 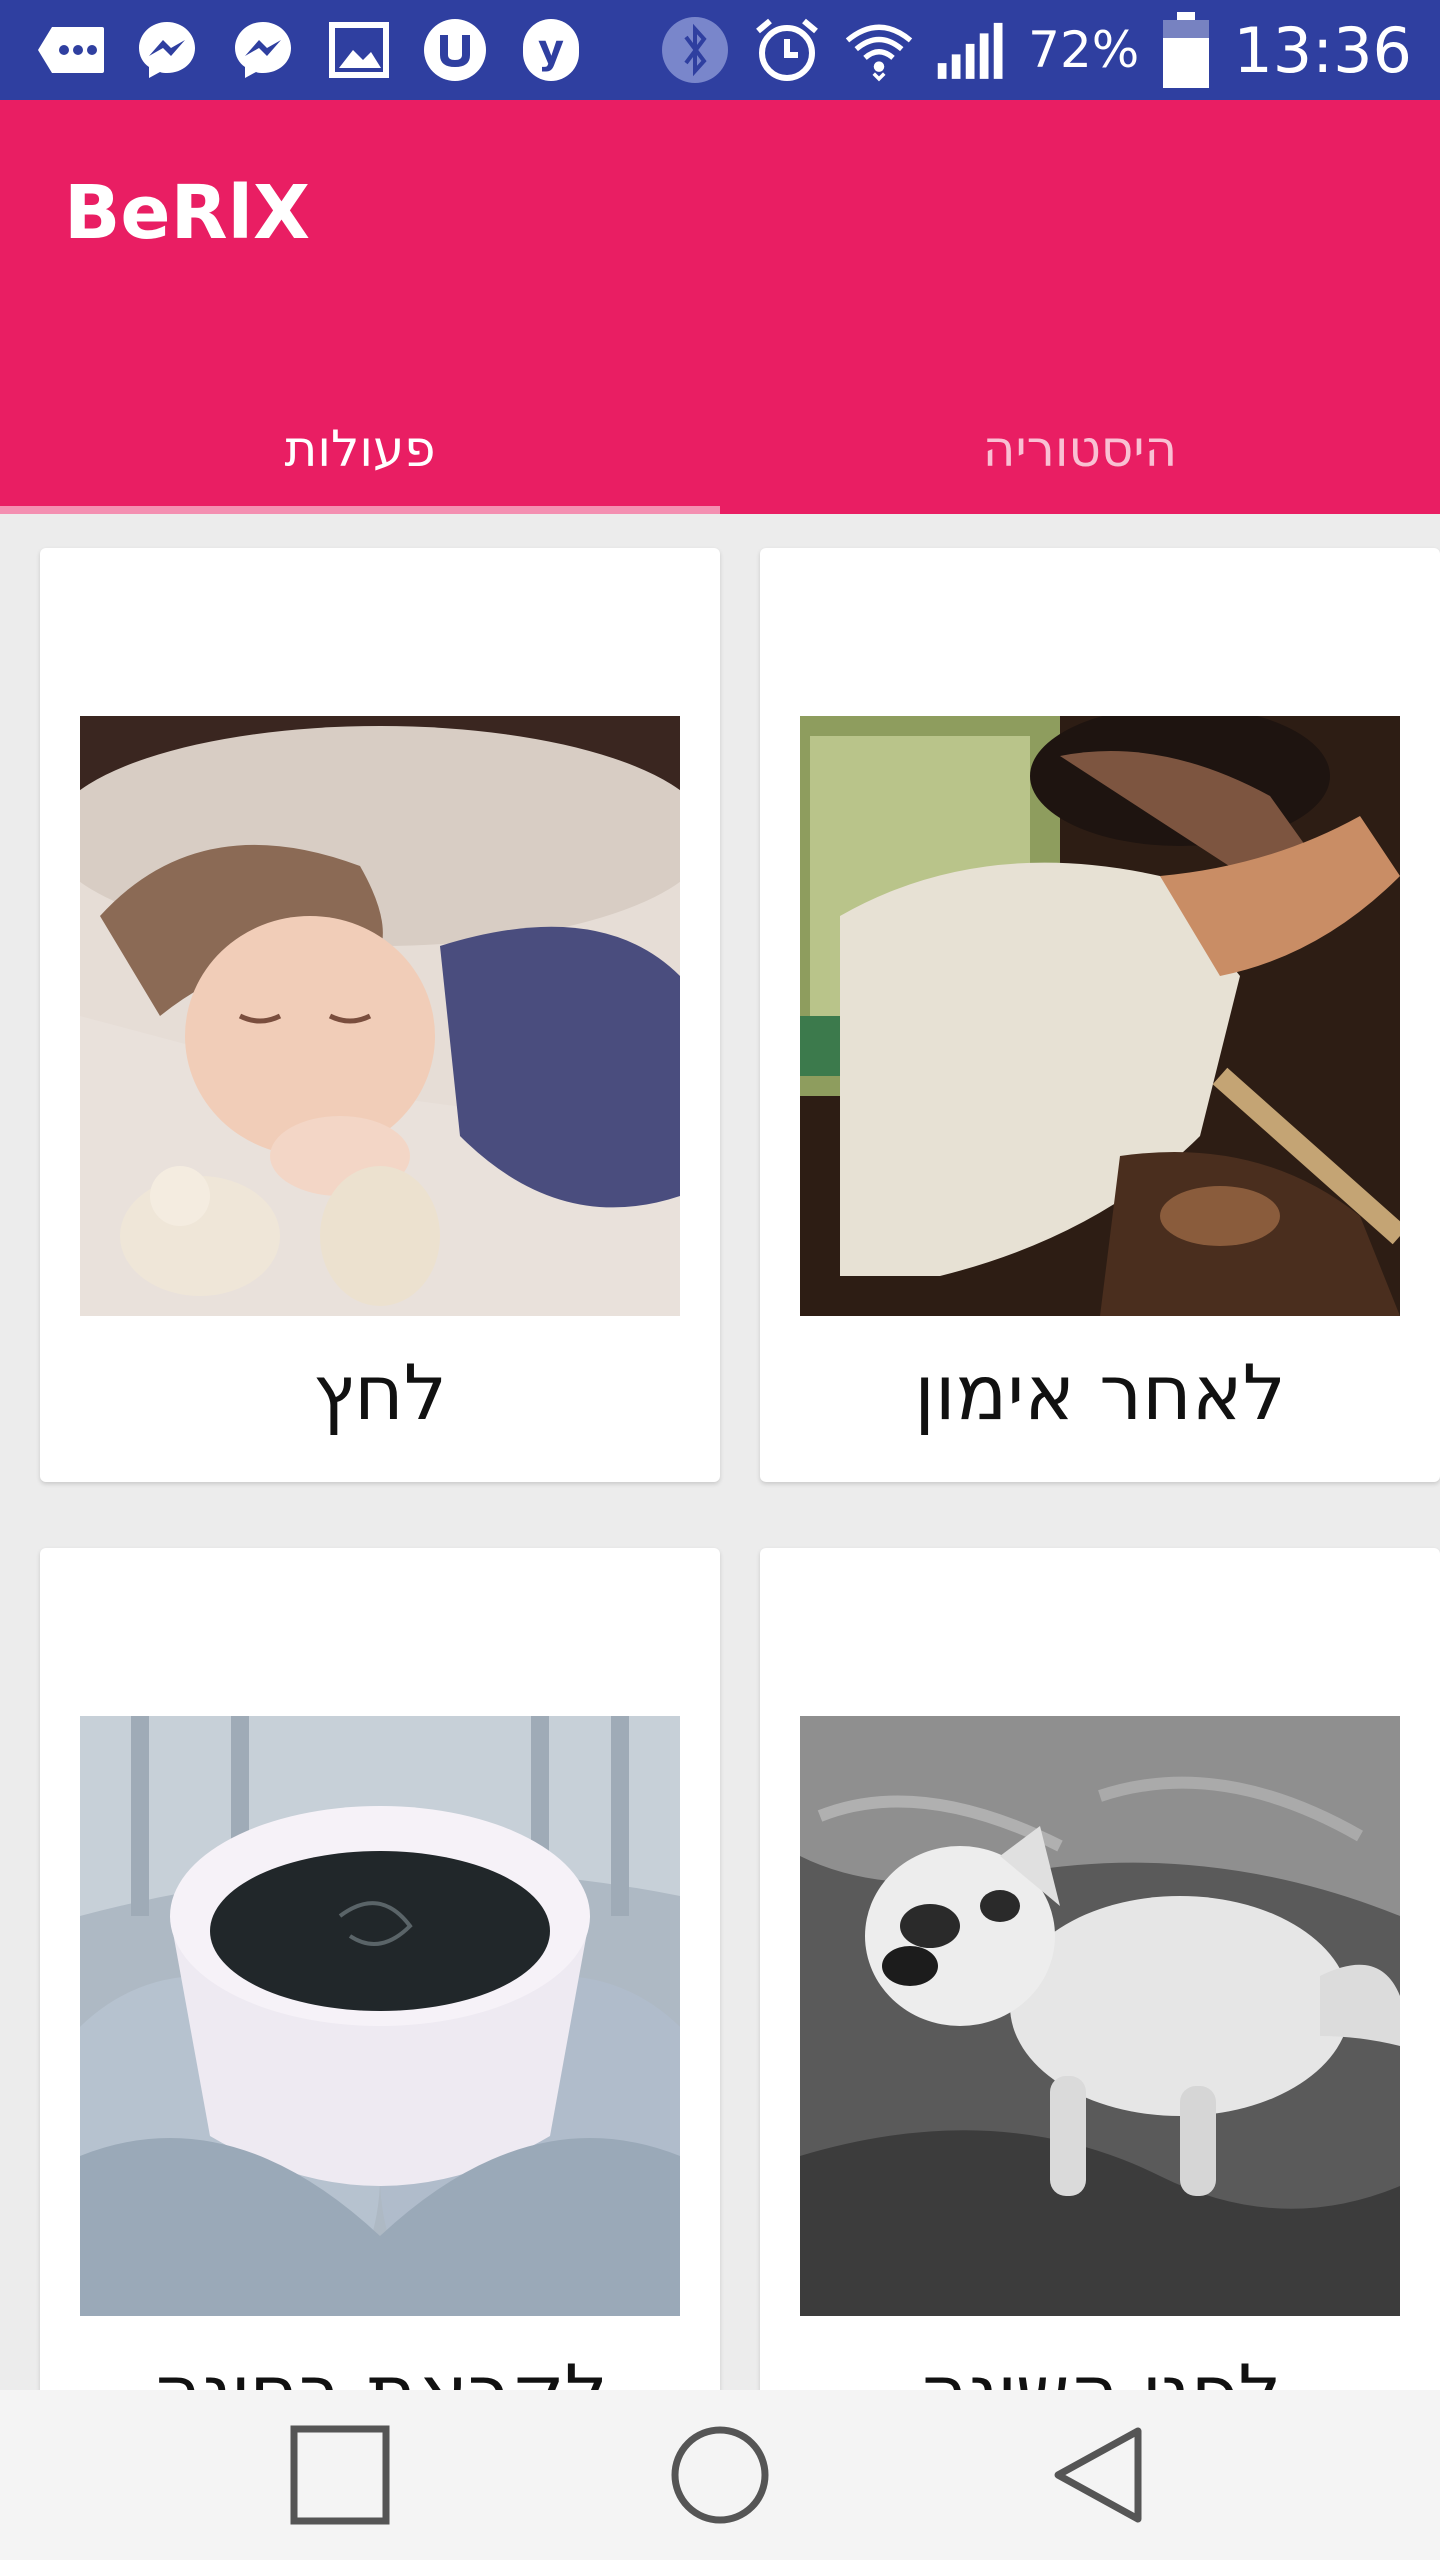 I want to click on card-label: לקראת בחינה, so click(x=380, y=2369).